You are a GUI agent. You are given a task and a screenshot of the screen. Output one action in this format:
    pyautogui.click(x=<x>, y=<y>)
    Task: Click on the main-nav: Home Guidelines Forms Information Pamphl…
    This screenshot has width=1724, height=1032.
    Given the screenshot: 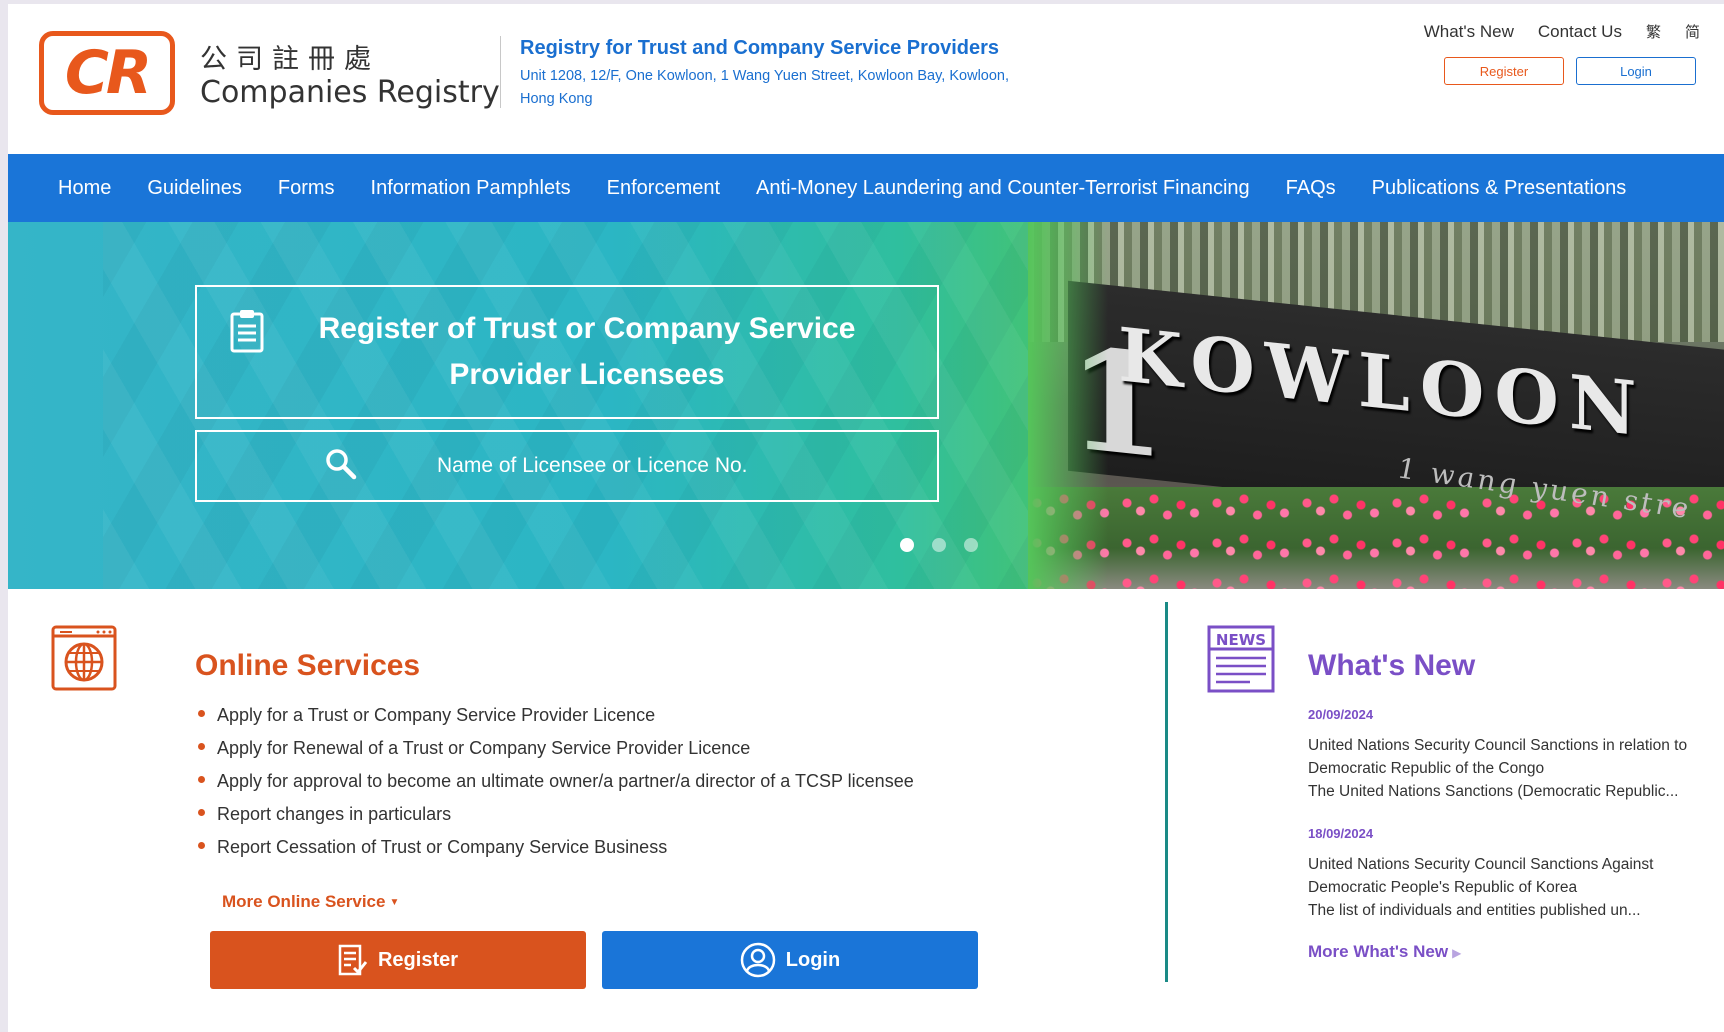 What is the action you would take?
    pyautogui.click(x=866, y=188)
    